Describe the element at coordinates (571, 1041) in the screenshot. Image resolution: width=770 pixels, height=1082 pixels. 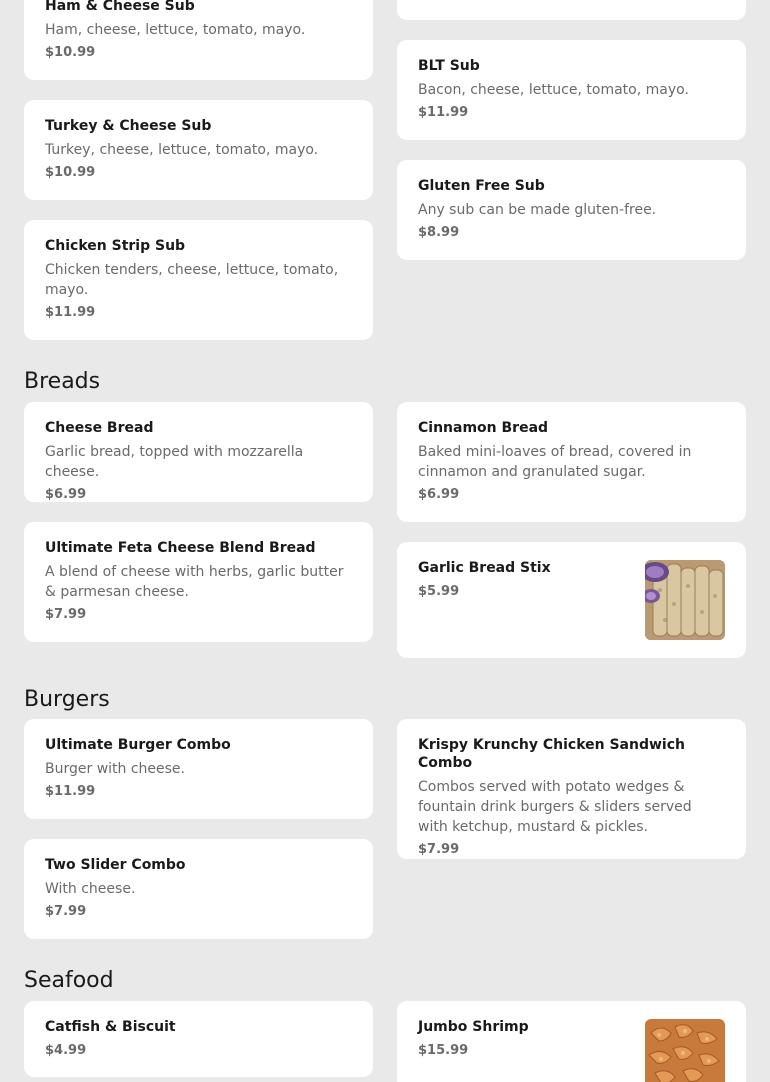
I see `menu-item-card: Jumbo Shrimp $15.99` at that location.